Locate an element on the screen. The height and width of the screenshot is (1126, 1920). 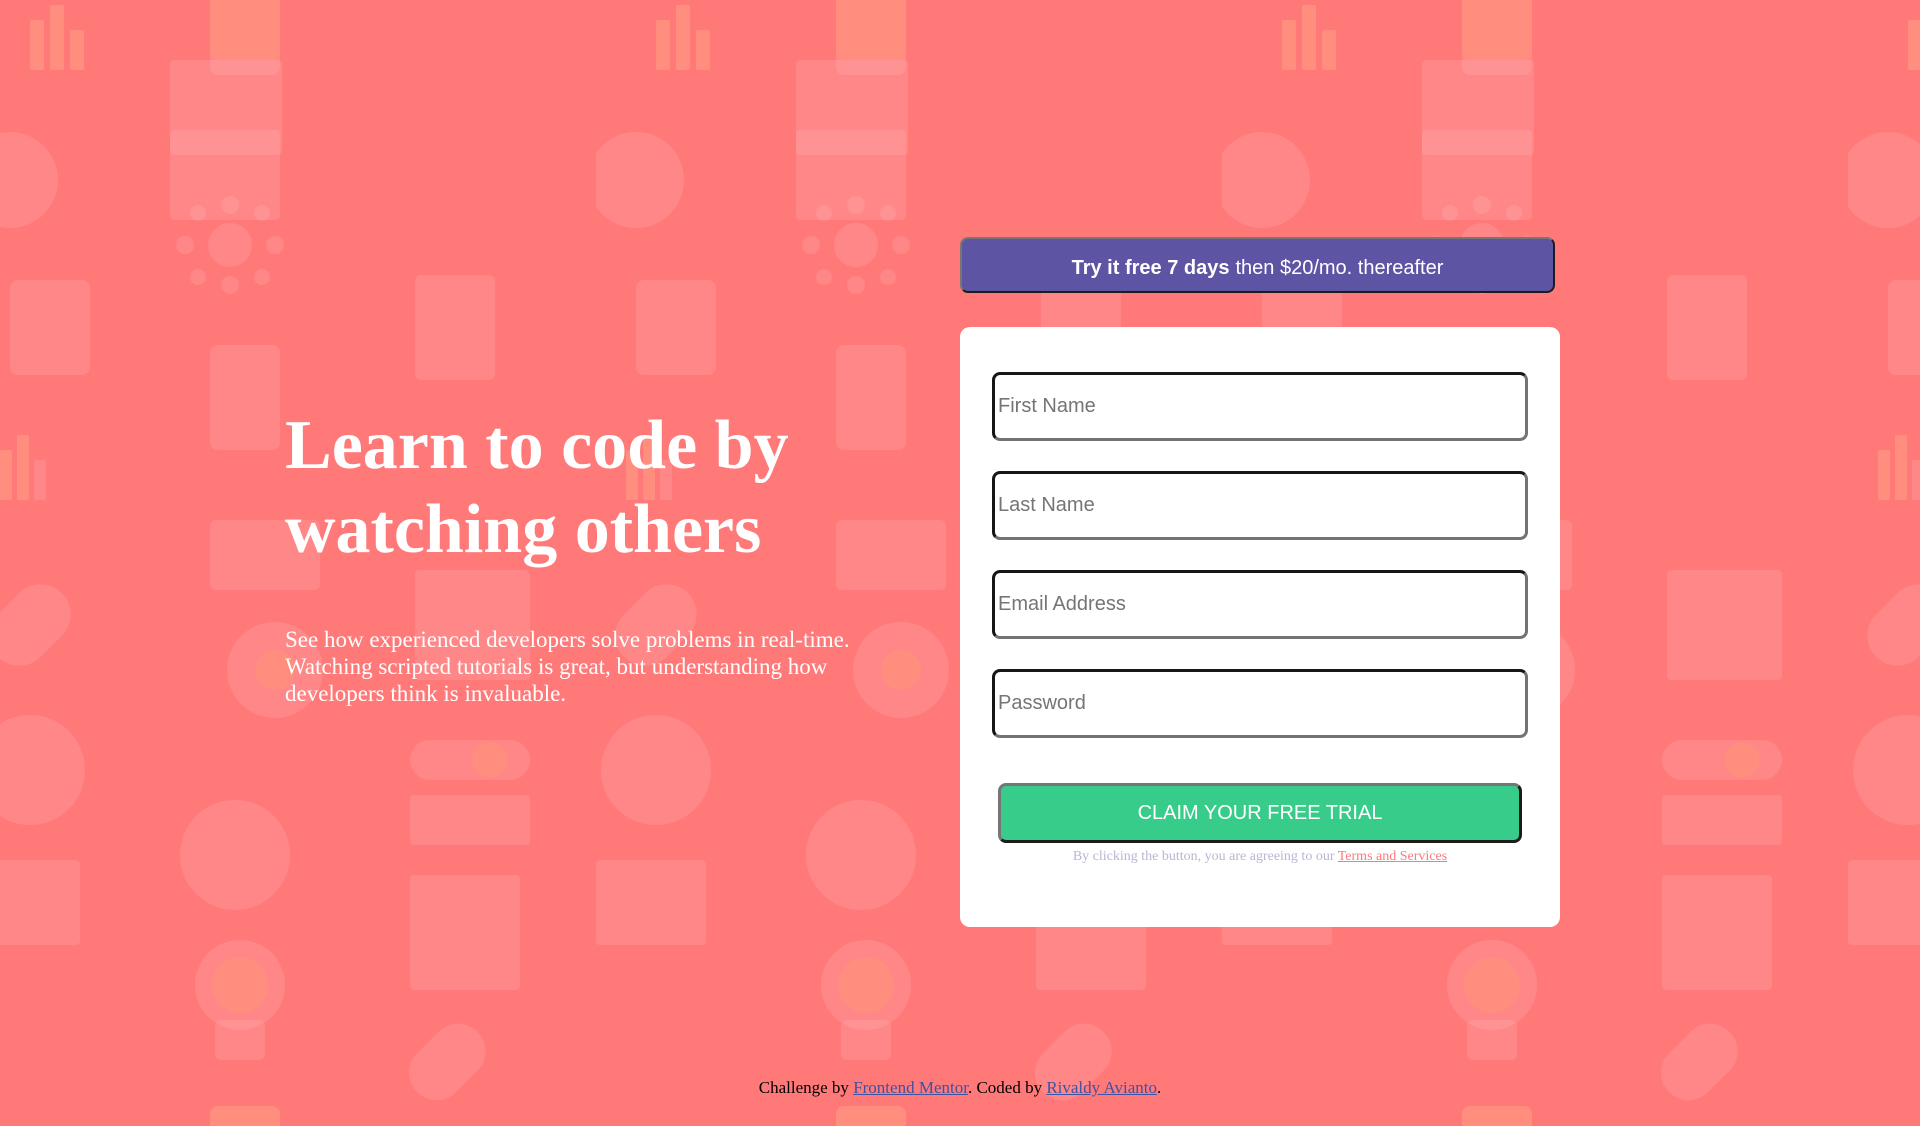
email-input is located at coordinates (1260, 604).